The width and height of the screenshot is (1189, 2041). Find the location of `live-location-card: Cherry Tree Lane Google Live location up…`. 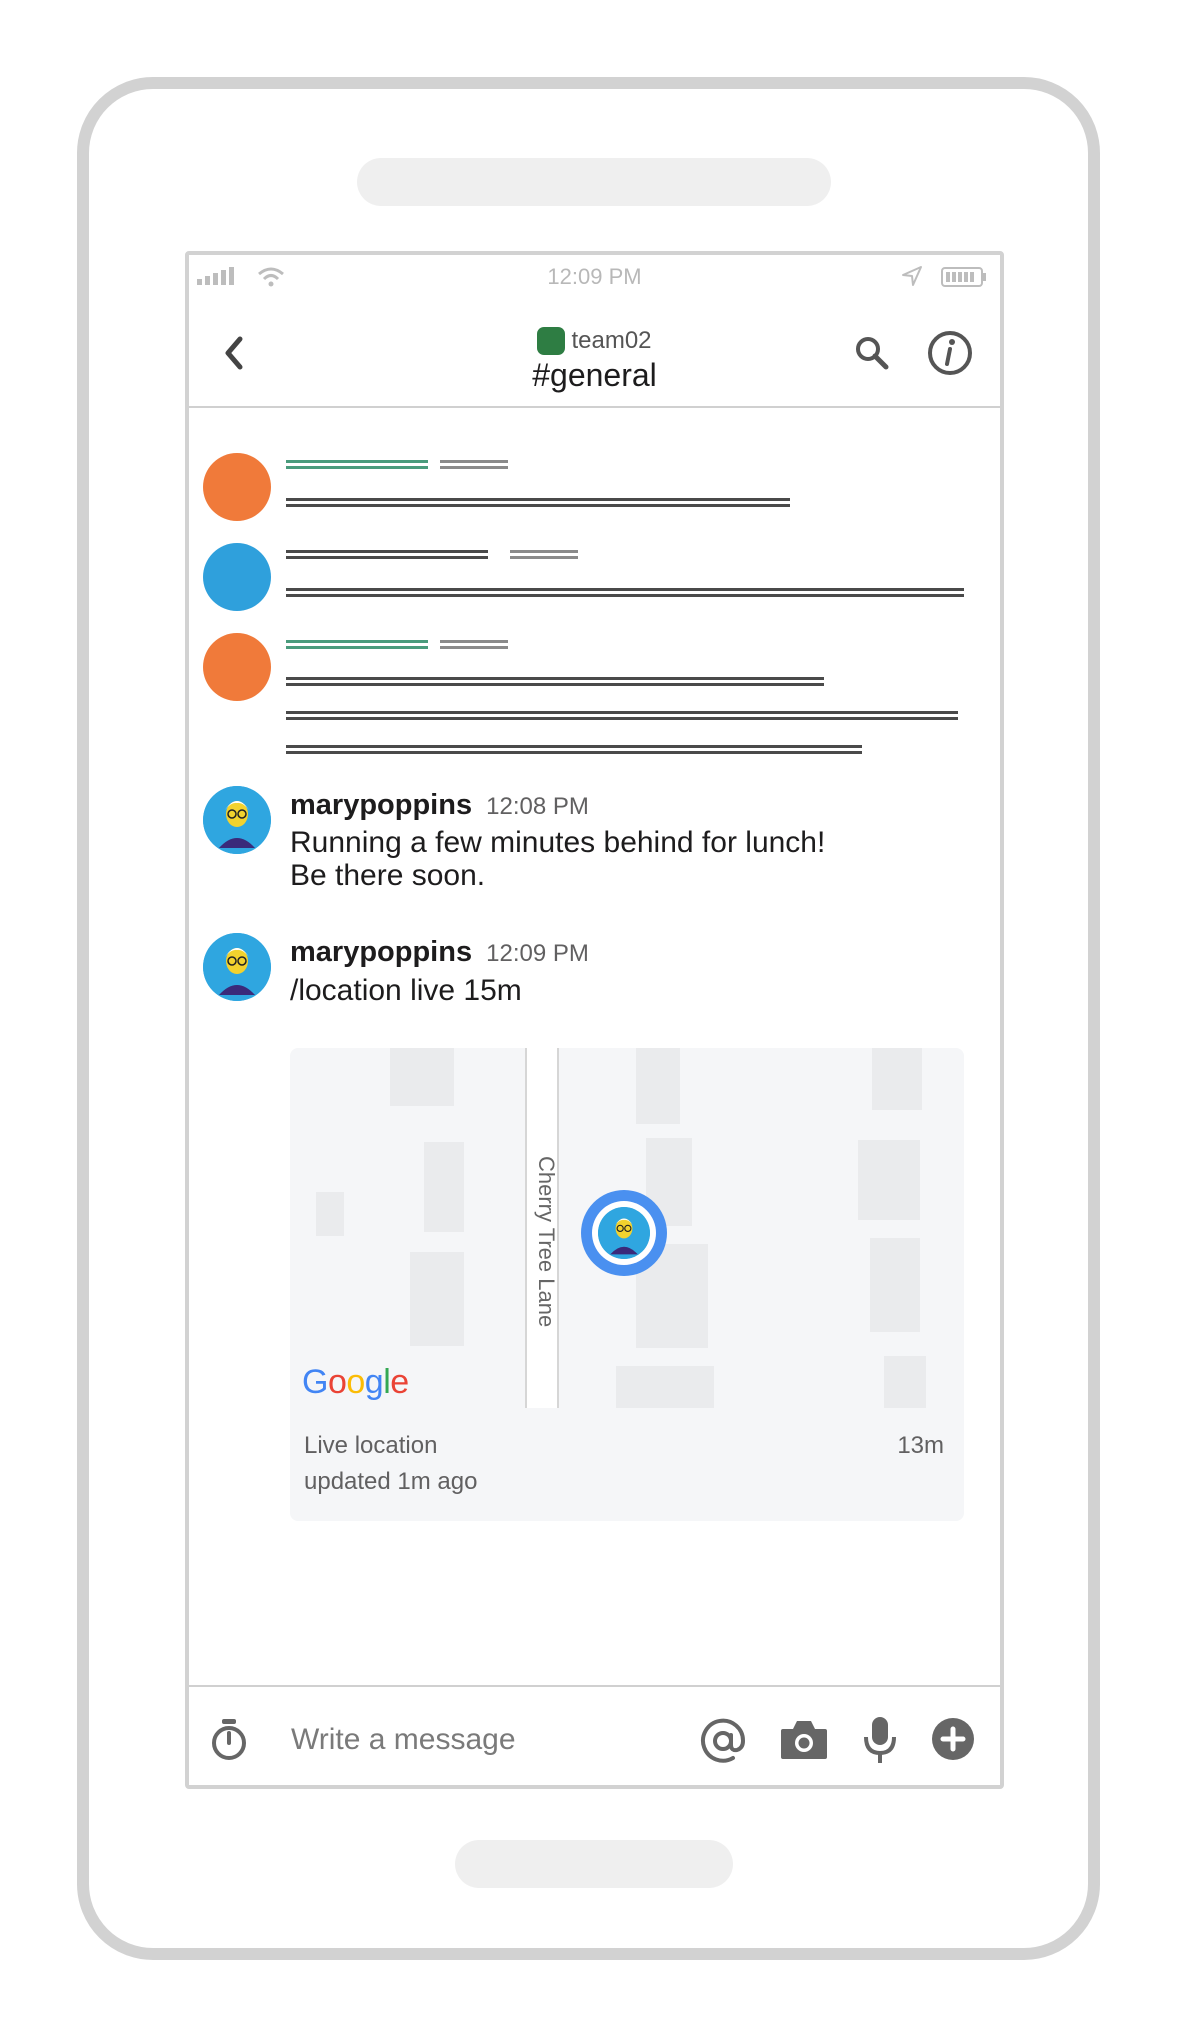

live-location-card: Cherry Tree Lane Google Live location up… is located at coordinates (627, 1284).